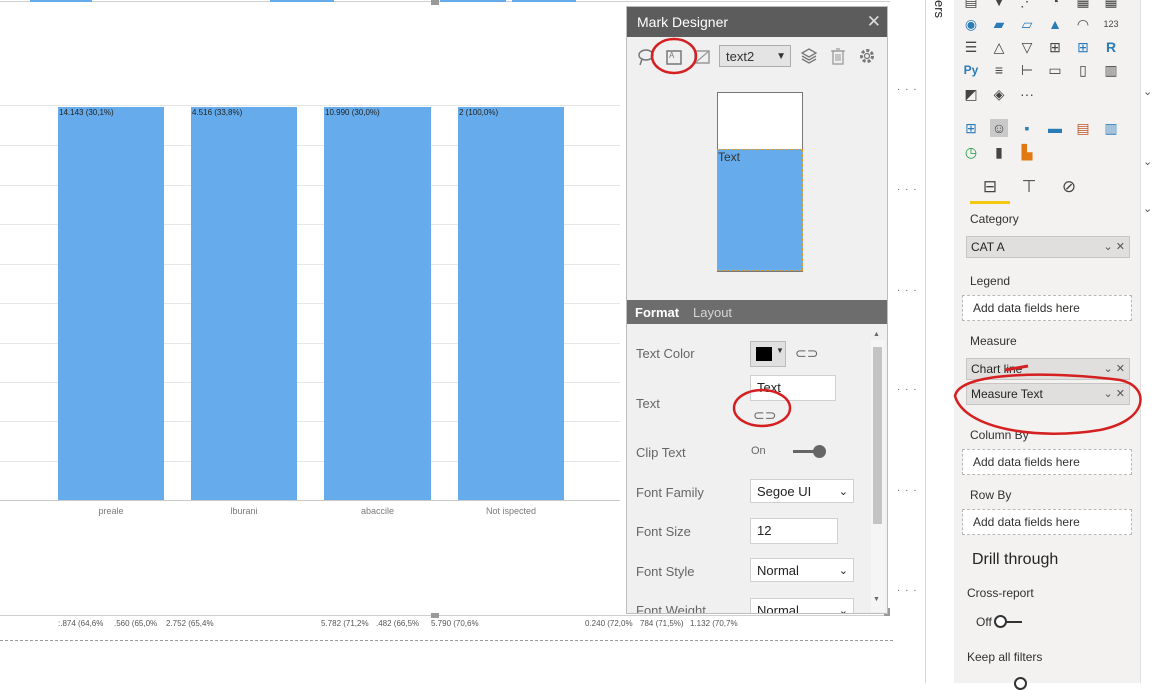 This screenshot has height=690, width=1164. I want to click on table-grid-icon: ⊞, so click(1055, 47).